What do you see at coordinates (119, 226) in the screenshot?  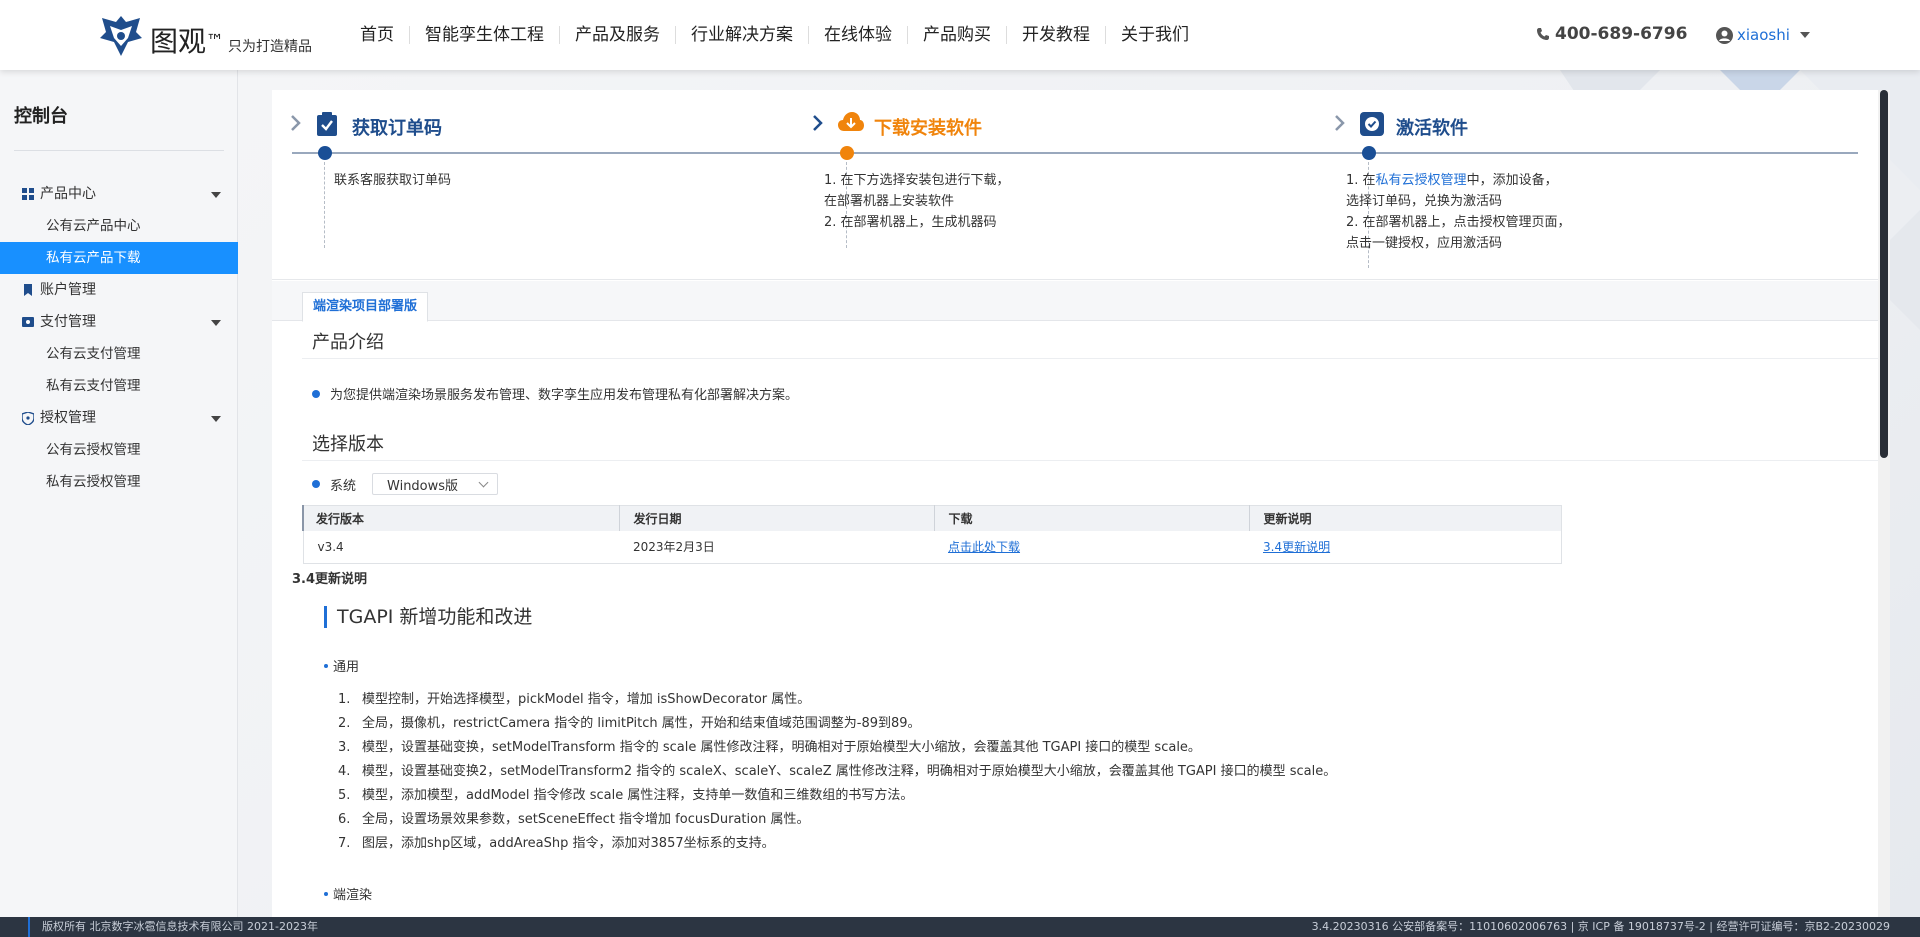 I see `menu-item-public-cloud-products: 公有云产品中心` at bounding box center [119, 226].